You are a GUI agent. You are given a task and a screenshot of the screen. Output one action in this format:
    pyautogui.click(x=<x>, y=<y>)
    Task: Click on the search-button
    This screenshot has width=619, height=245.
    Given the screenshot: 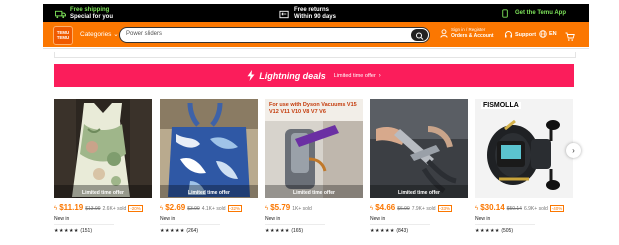 What is the action you would take?
    pyautogui.click(x=419, y=35)
    